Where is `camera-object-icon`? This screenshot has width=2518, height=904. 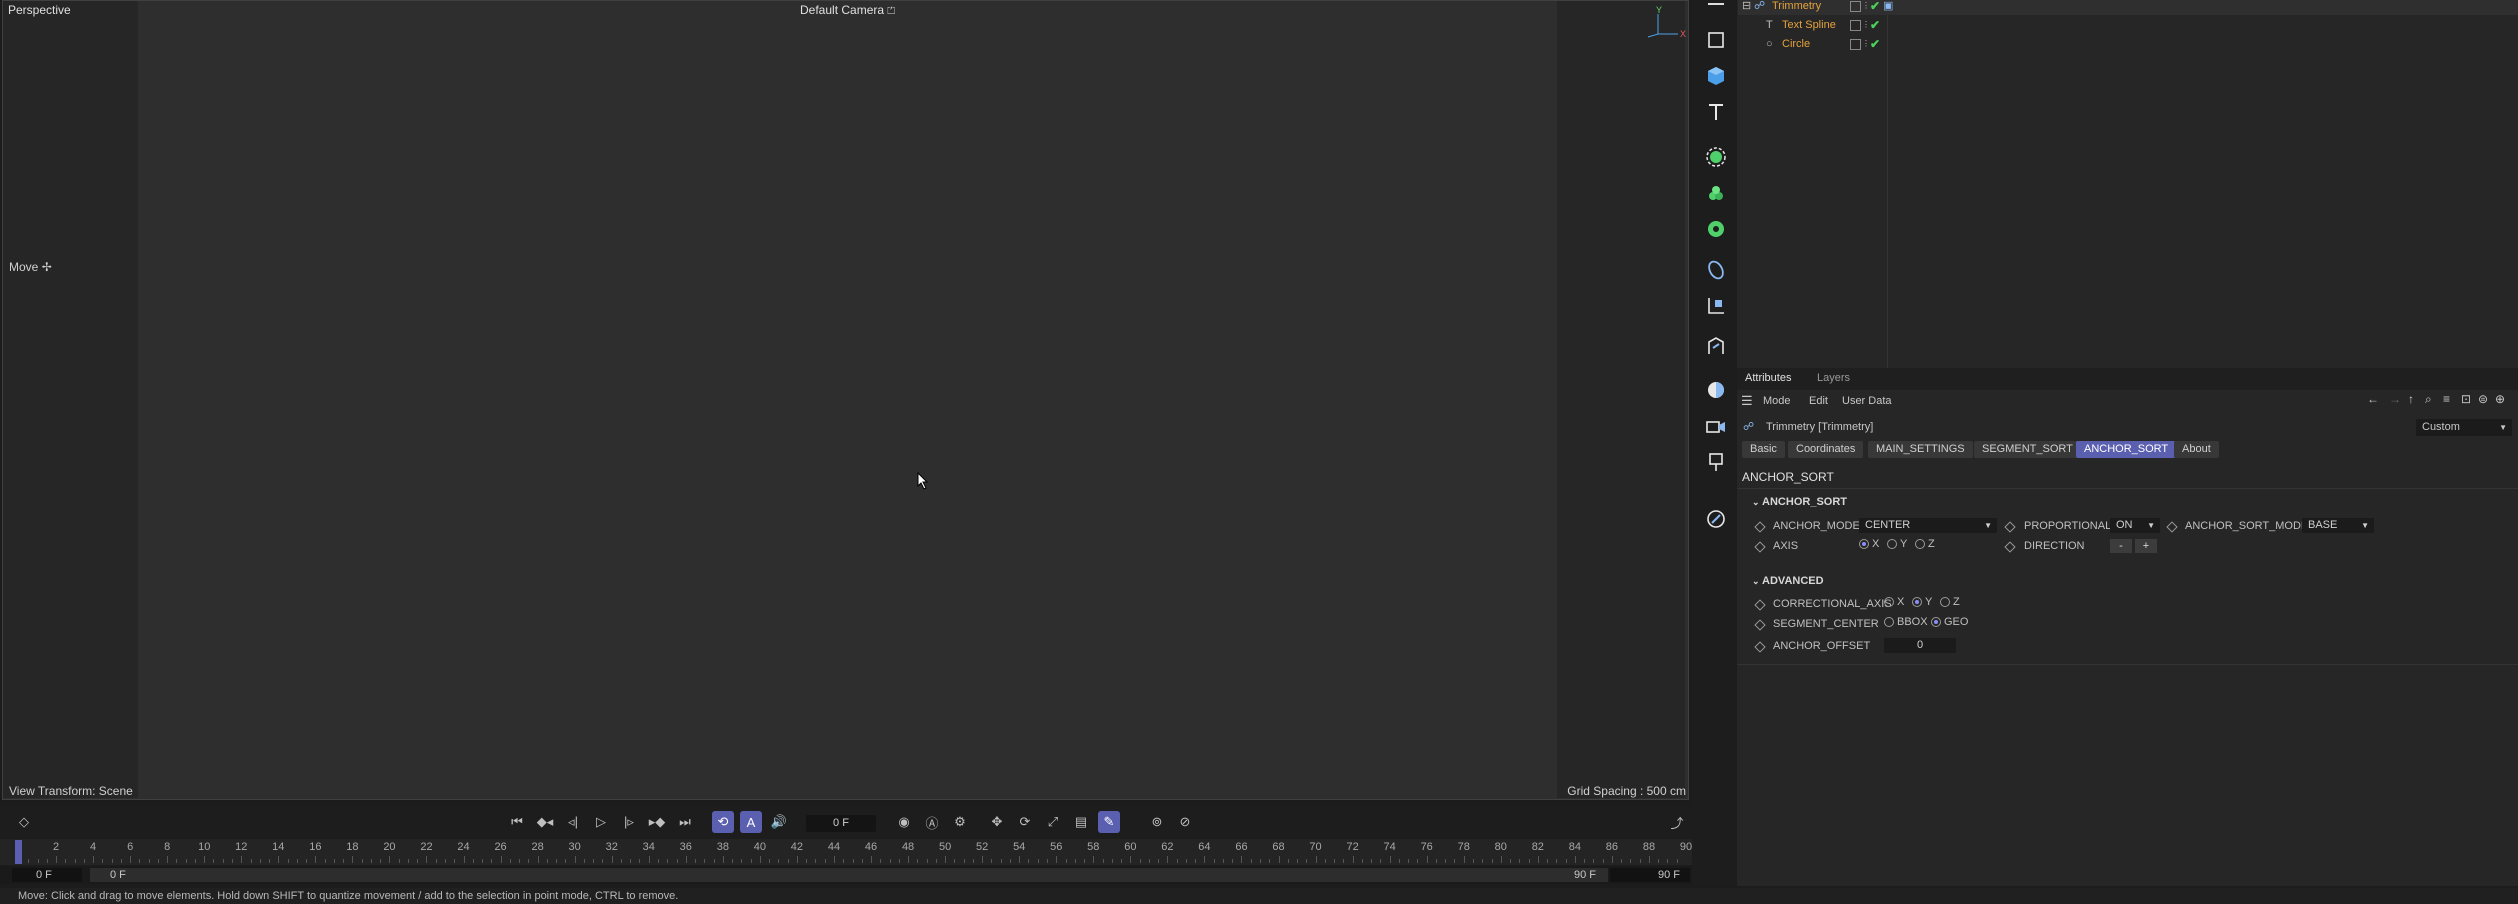
camera-object-icon is located at coordinates (1716, 426).